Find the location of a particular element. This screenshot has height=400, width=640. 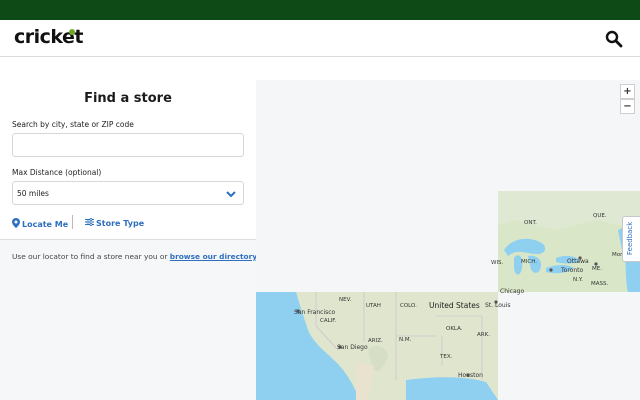

store-type-button: Store Type is located at coordinates (115, 222).